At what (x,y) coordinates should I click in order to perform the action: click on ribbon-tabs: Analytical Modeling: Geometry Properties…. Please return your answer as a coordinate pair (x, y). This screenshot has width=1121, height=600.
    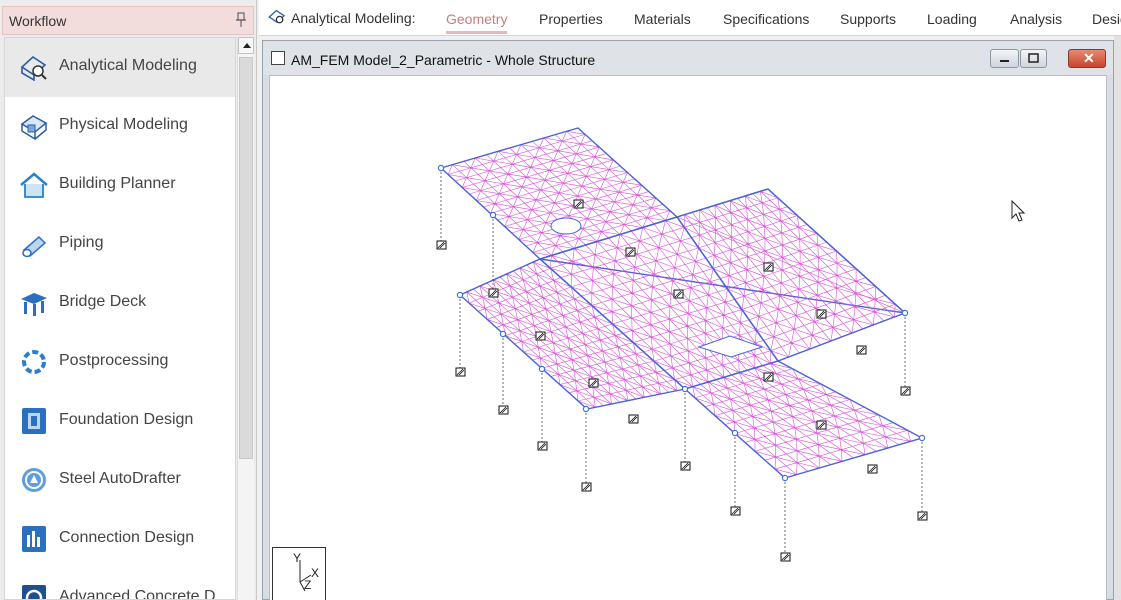
    Looking at the image, I should click on (690, 18).